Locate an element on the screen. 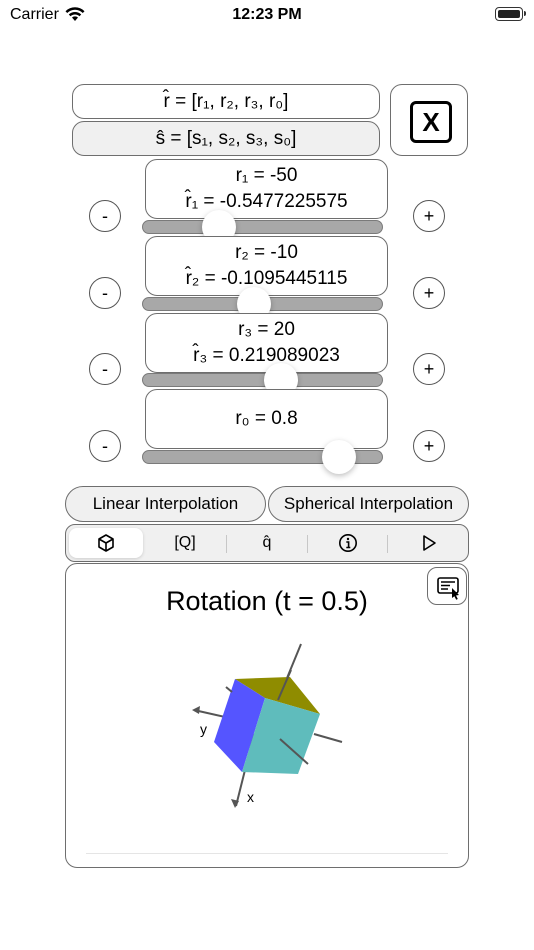 Image resolution: width=534 pixels, height=950 pixels. decrement-r1-button: - is located at coordinates (105, 216).